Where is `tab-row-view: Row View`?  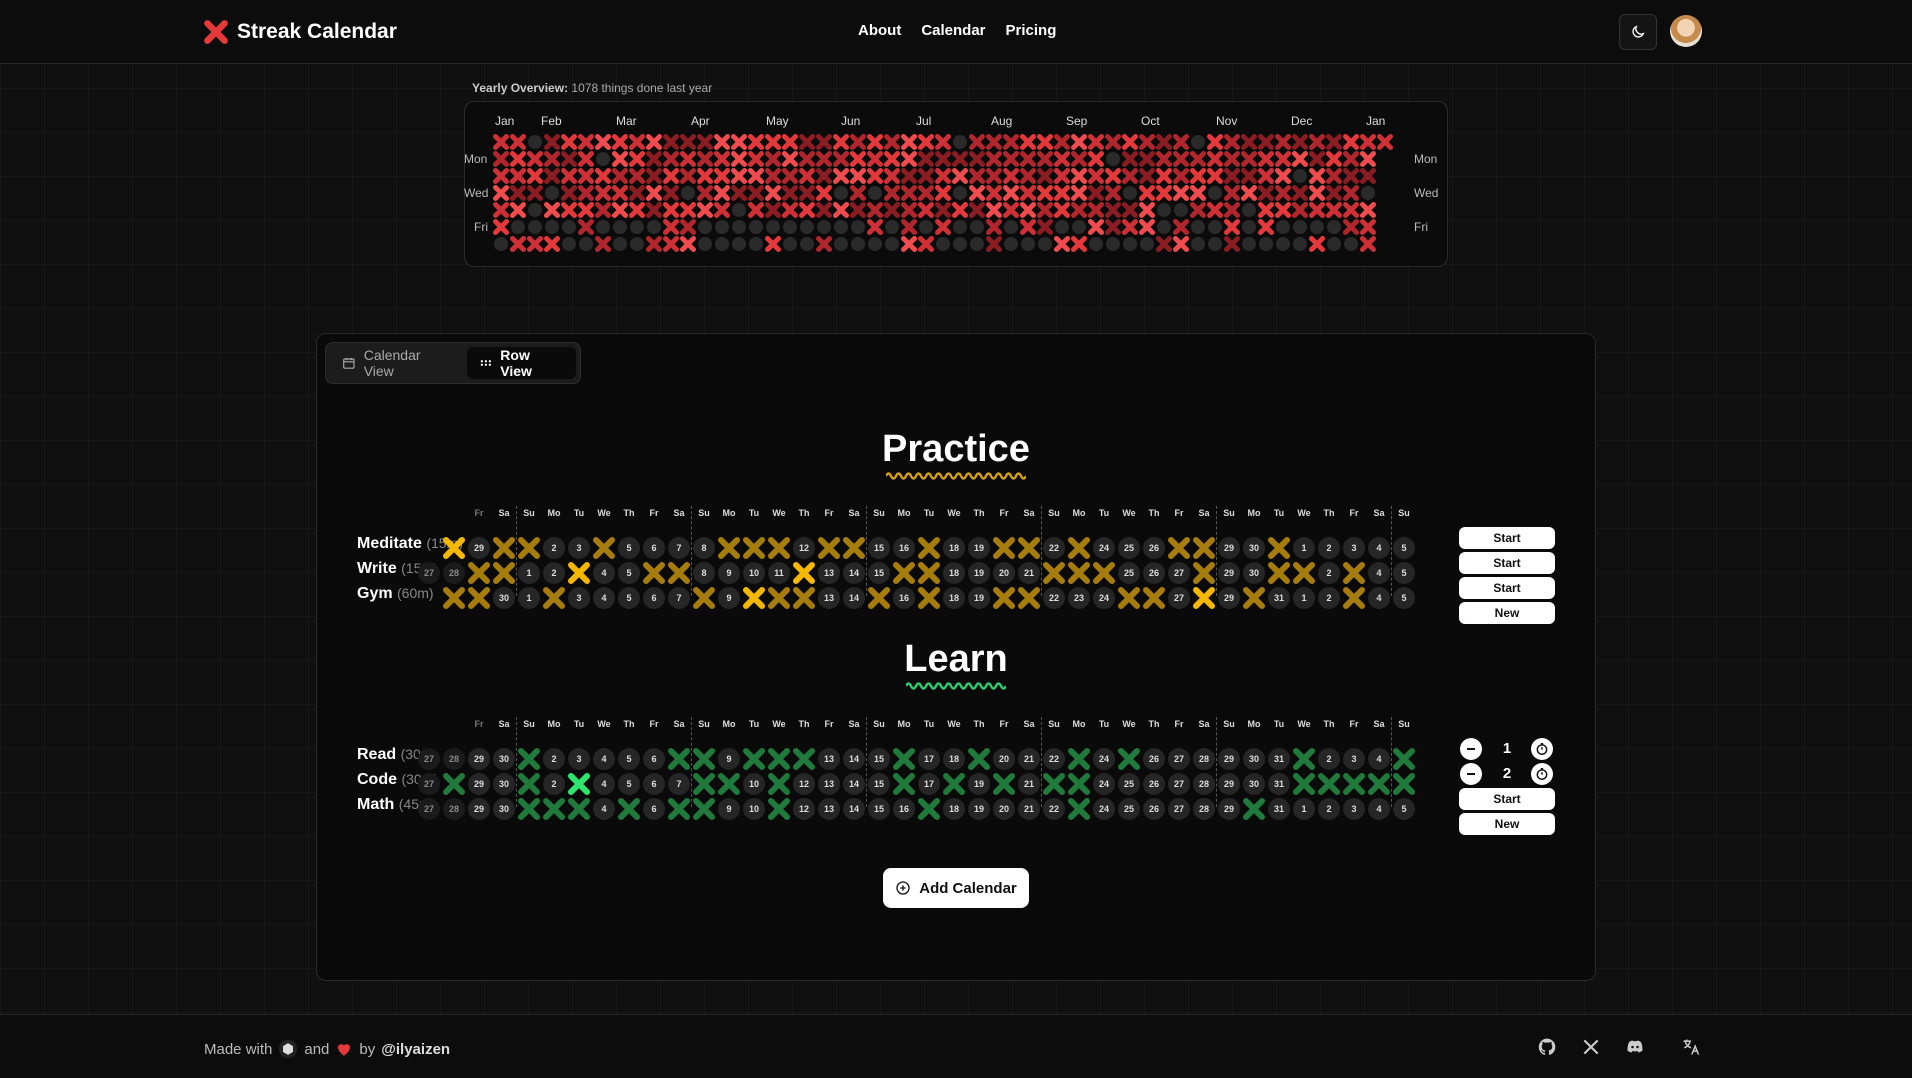 tab-row-view: Row View is located at coordinates (521, 363).